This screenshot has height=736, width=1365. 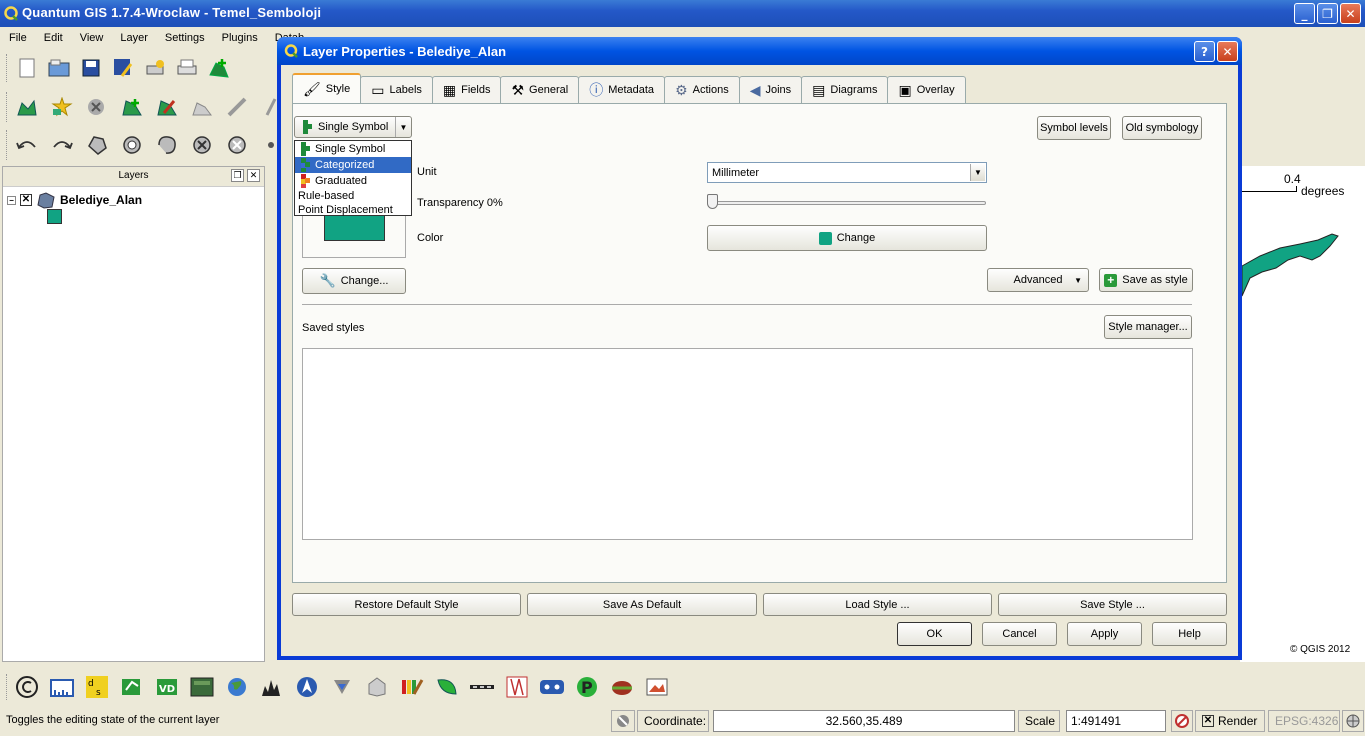 I want to click on menu-file: File, so click(x=17, y=38).